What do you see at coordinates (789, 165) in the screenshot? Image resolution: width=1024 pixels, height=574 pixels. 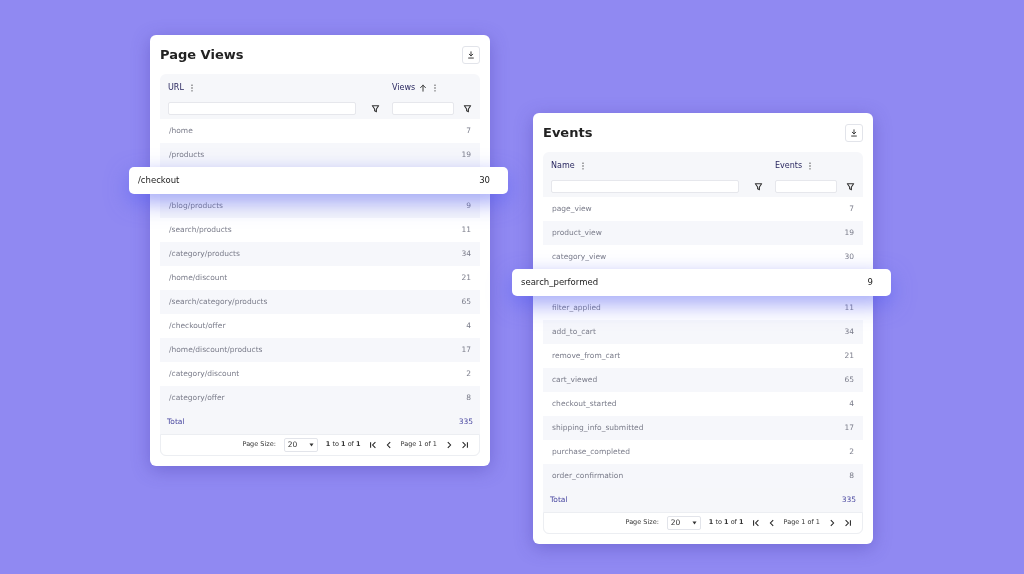 I see `column-header: Events` at bounding box center [789, 165].